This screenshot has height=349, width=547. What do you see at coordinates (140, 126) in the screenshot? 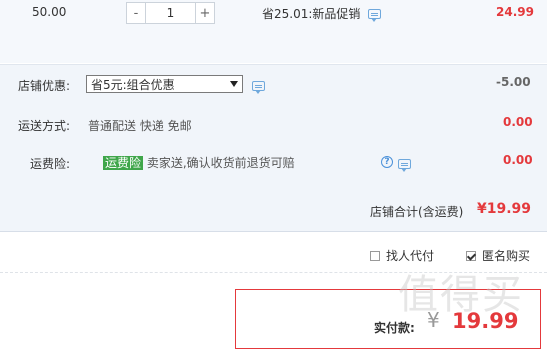
I see `shipping-method-text: 普通配送 快递 免邮` at bounding box center [140, 126].